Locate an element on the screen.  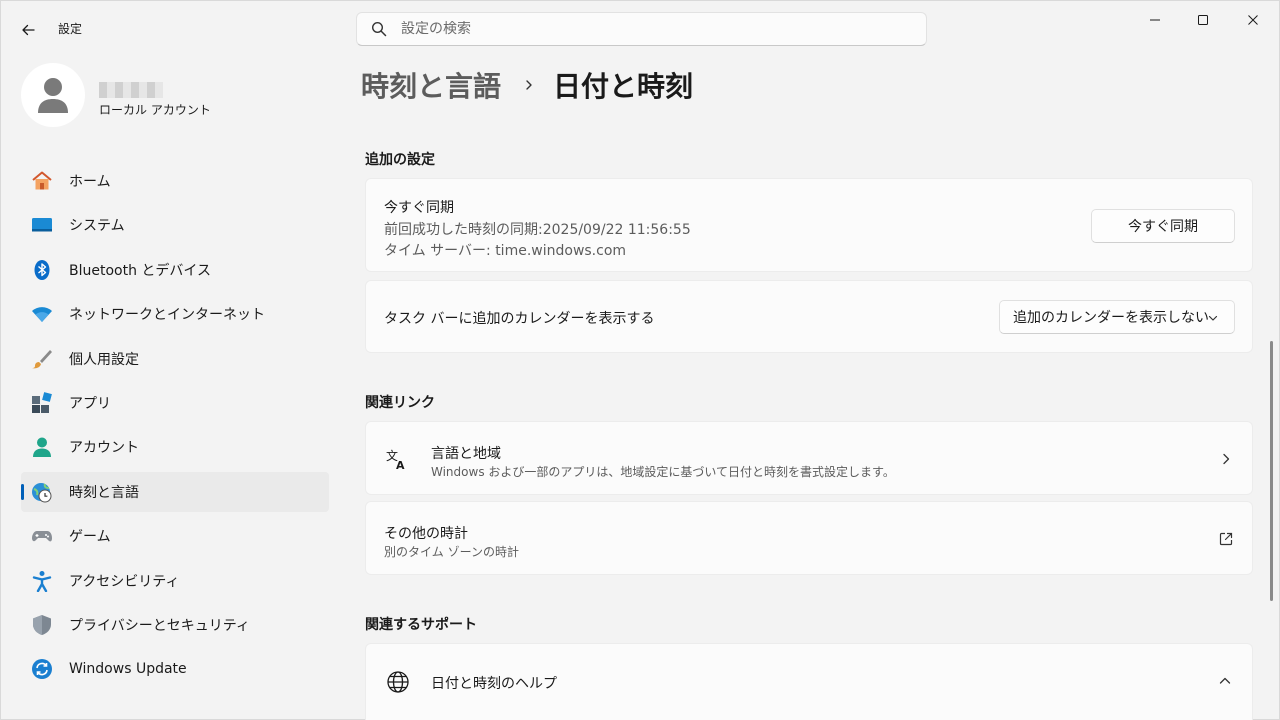
app-title: 設定 is located at coordinates (70, 29).